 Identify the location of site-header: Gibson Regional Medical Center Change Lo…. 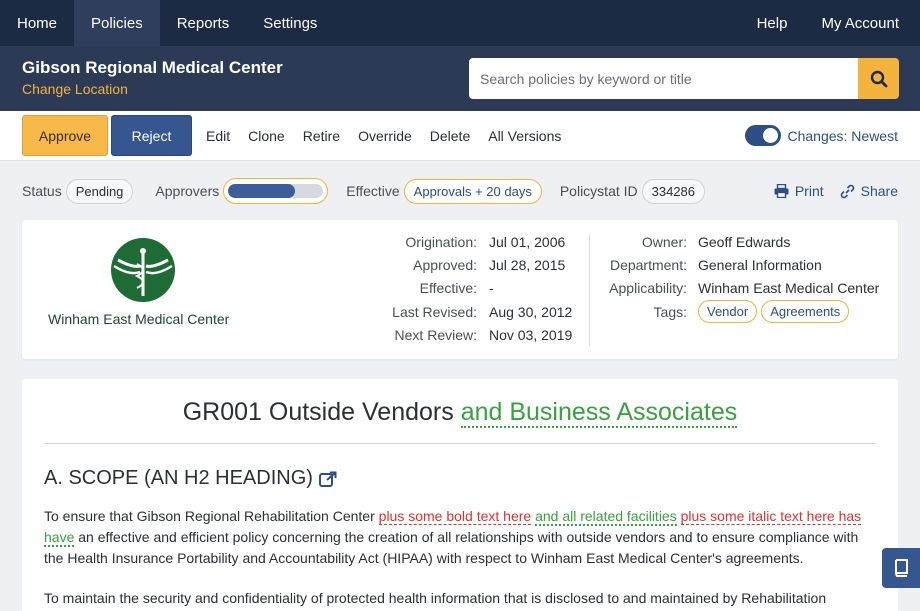
(460, 78).